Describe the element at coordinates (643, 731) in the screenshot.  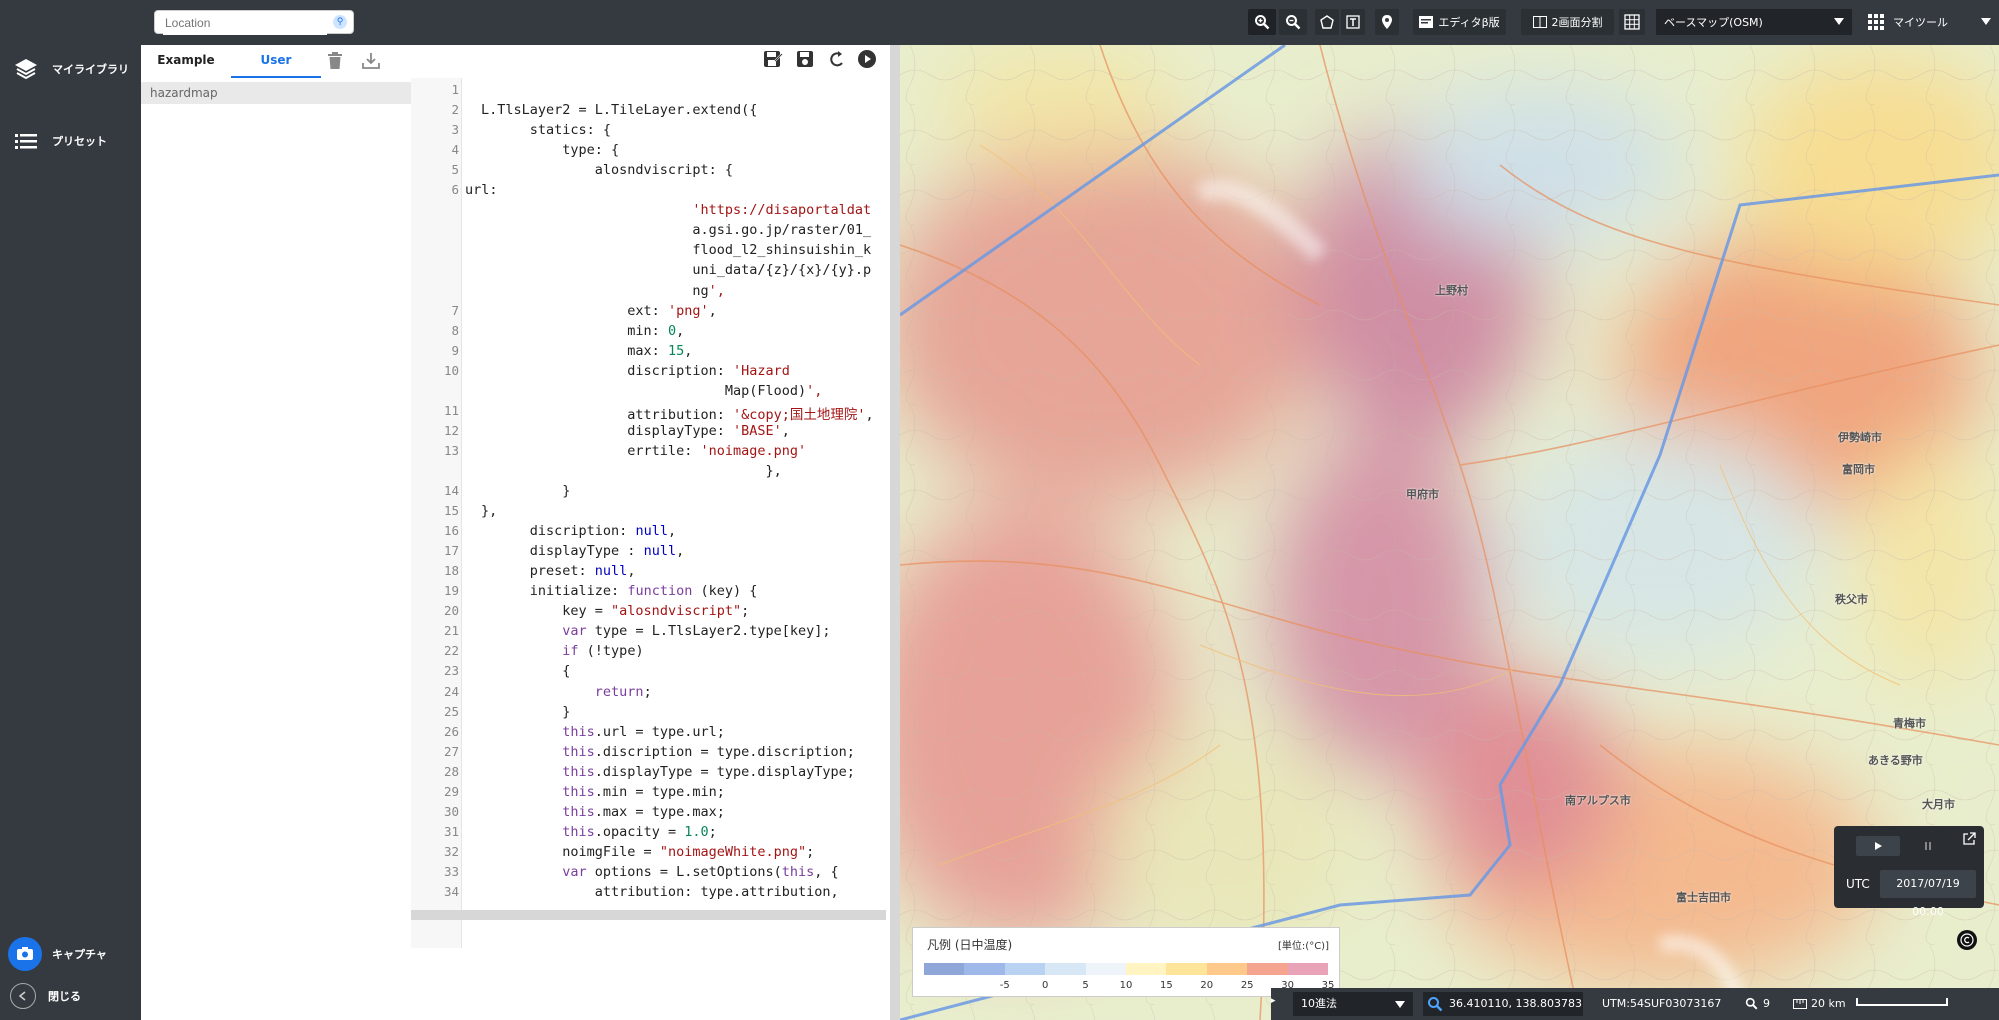
I see `line-code: this.url = type.url;` at that location.